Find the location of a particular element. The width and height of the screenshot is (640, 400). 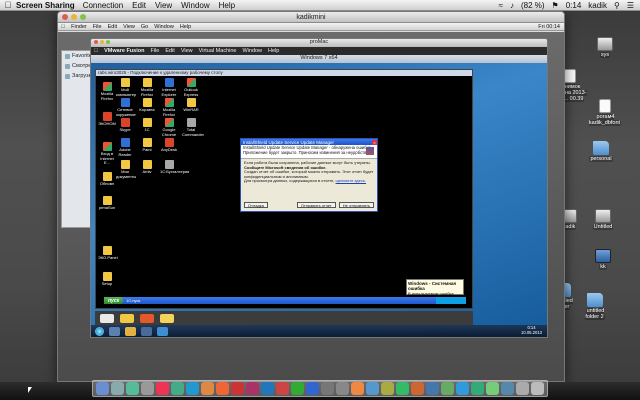

excel-icon is located at coordinates (477, 388).